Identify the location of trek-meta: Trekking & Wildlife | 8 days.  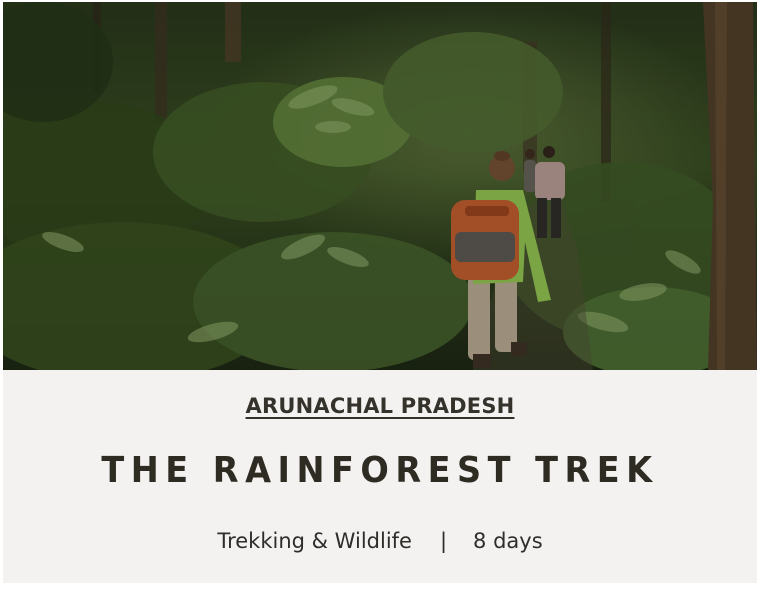
(380, 541).